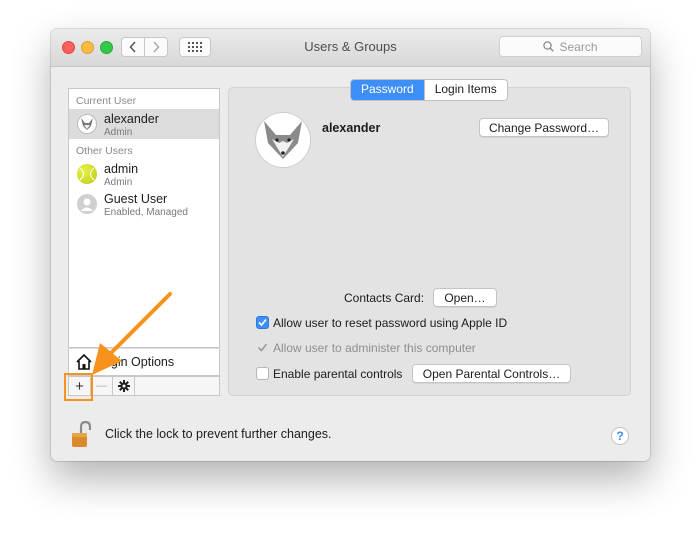  What do you see at coordinates (87, 174) in the screenshot?
I see `tennis-ball-avatar-icon` at bounding box center [87, 174].